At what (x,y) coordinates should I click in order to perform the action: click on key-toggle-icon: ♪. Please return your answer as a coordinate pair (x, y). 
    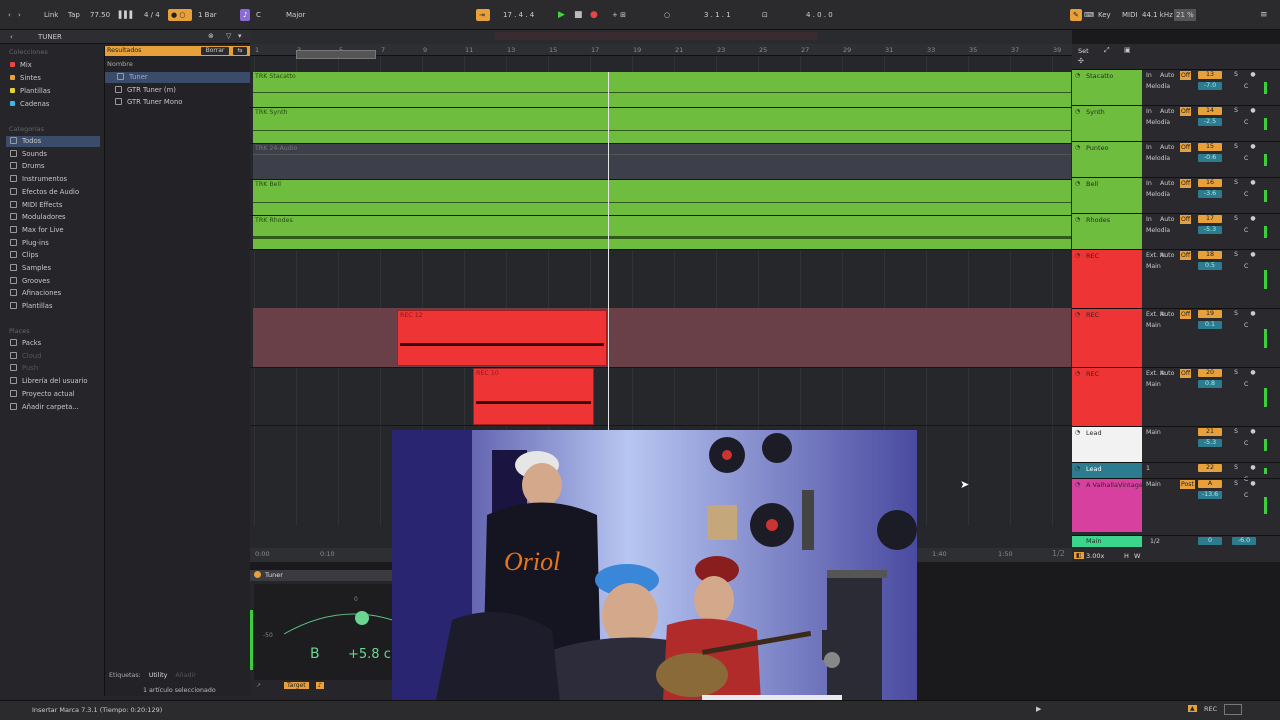
    Looking at the image, I should click on (245, 15).